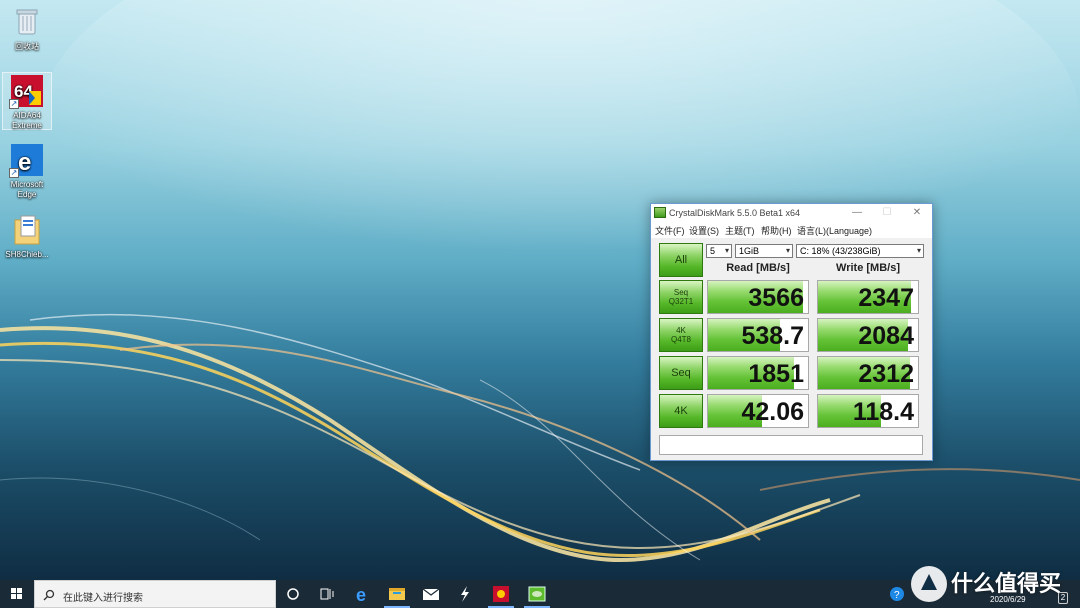  I want to click on task-view-button, so click(327, 594).